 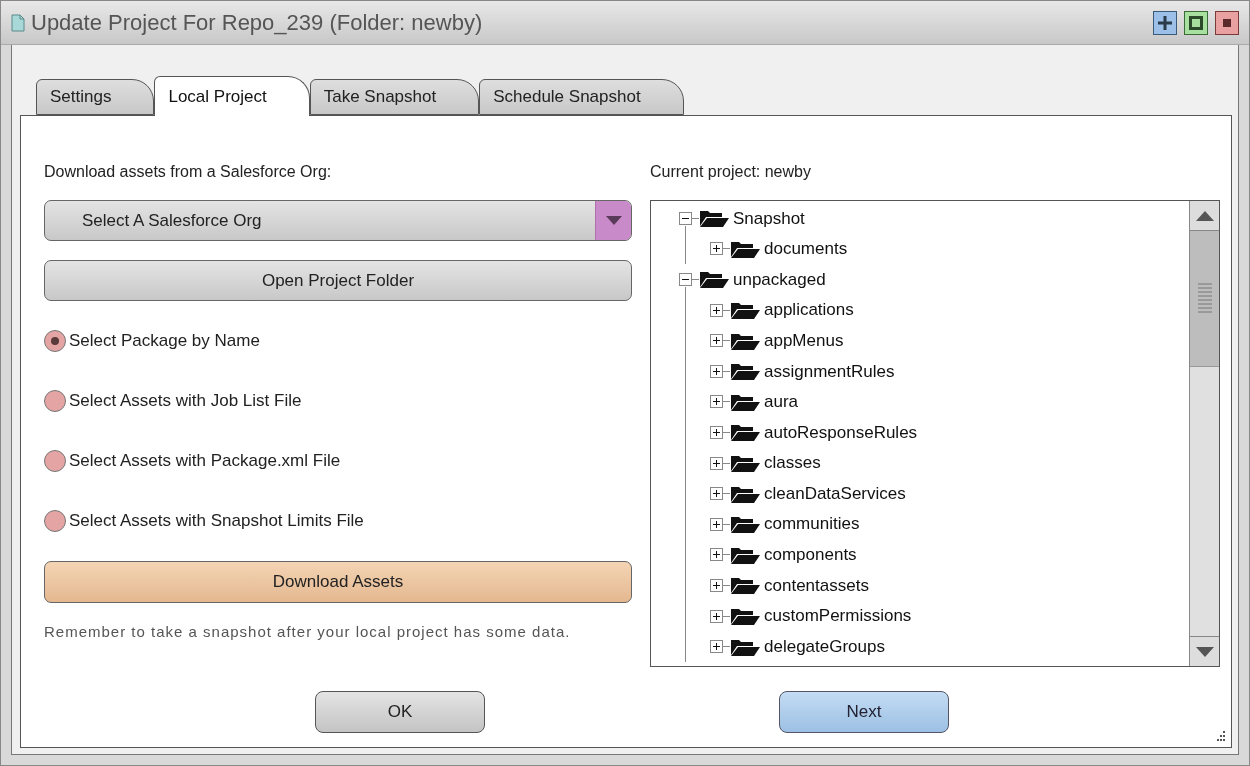 I want to click on down-arrow-icon, so click(x=1204, y=651).